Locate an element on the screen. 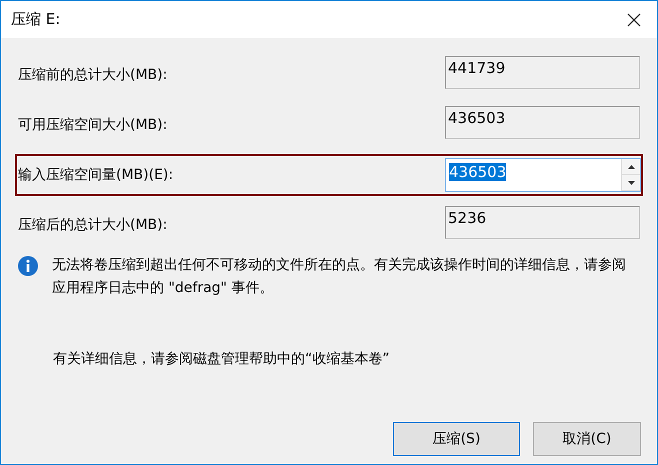 The image size is (658, 465). spin-down-button is located at coordinates (631, 183).